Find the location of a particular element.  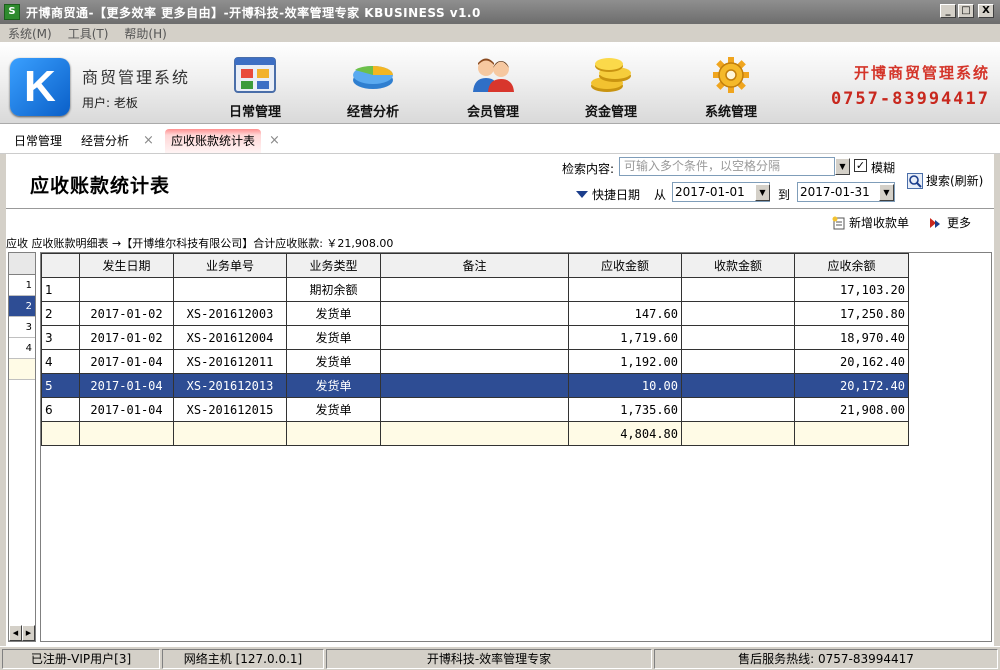

nav-daily-management: 日常管理 is located at coordinates (255, 89).